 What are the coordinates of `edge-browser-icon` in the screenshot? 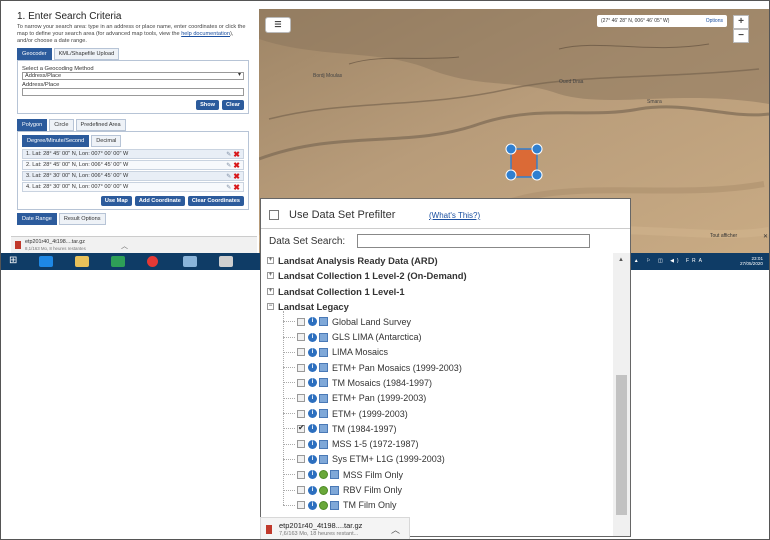 It's located at (46, 261).